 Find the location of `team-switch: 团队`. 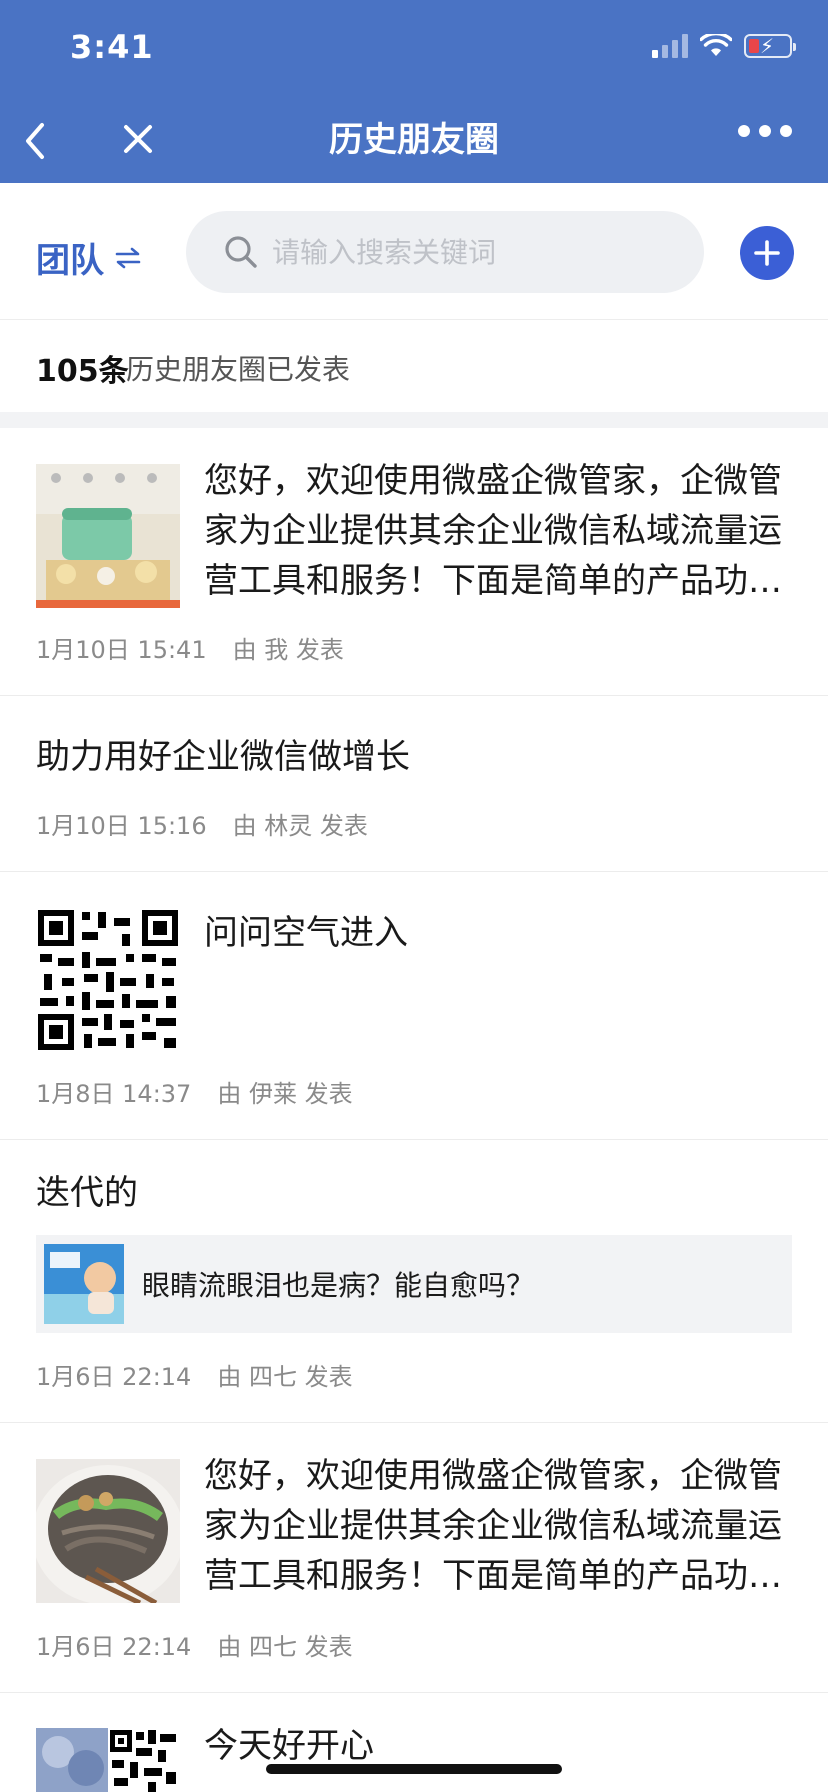

team-switch: 团队 is located at coordinates (89, 257).